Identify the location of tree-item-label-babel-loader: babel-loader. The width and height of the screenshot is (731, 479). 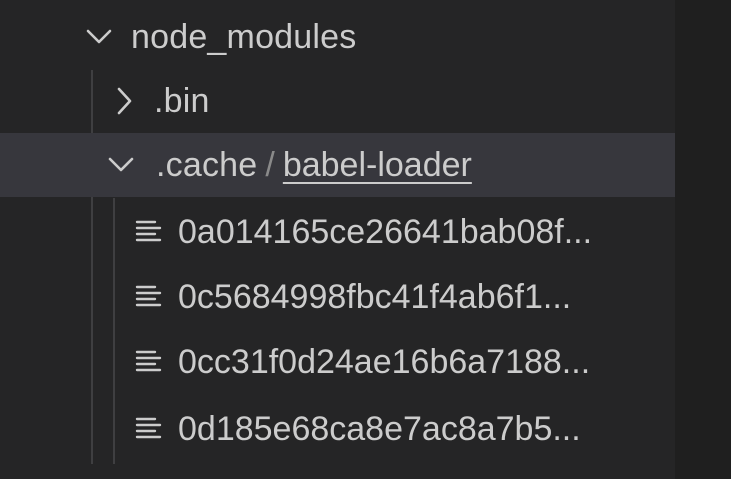
(377, 165).